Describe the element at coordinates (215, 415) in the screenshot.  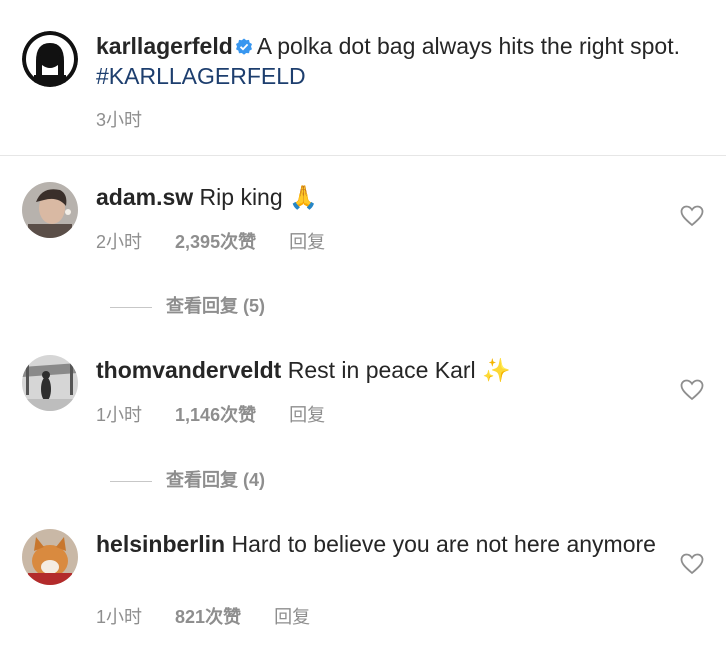
I see `comment-likes: 1,146次赞` at that location.